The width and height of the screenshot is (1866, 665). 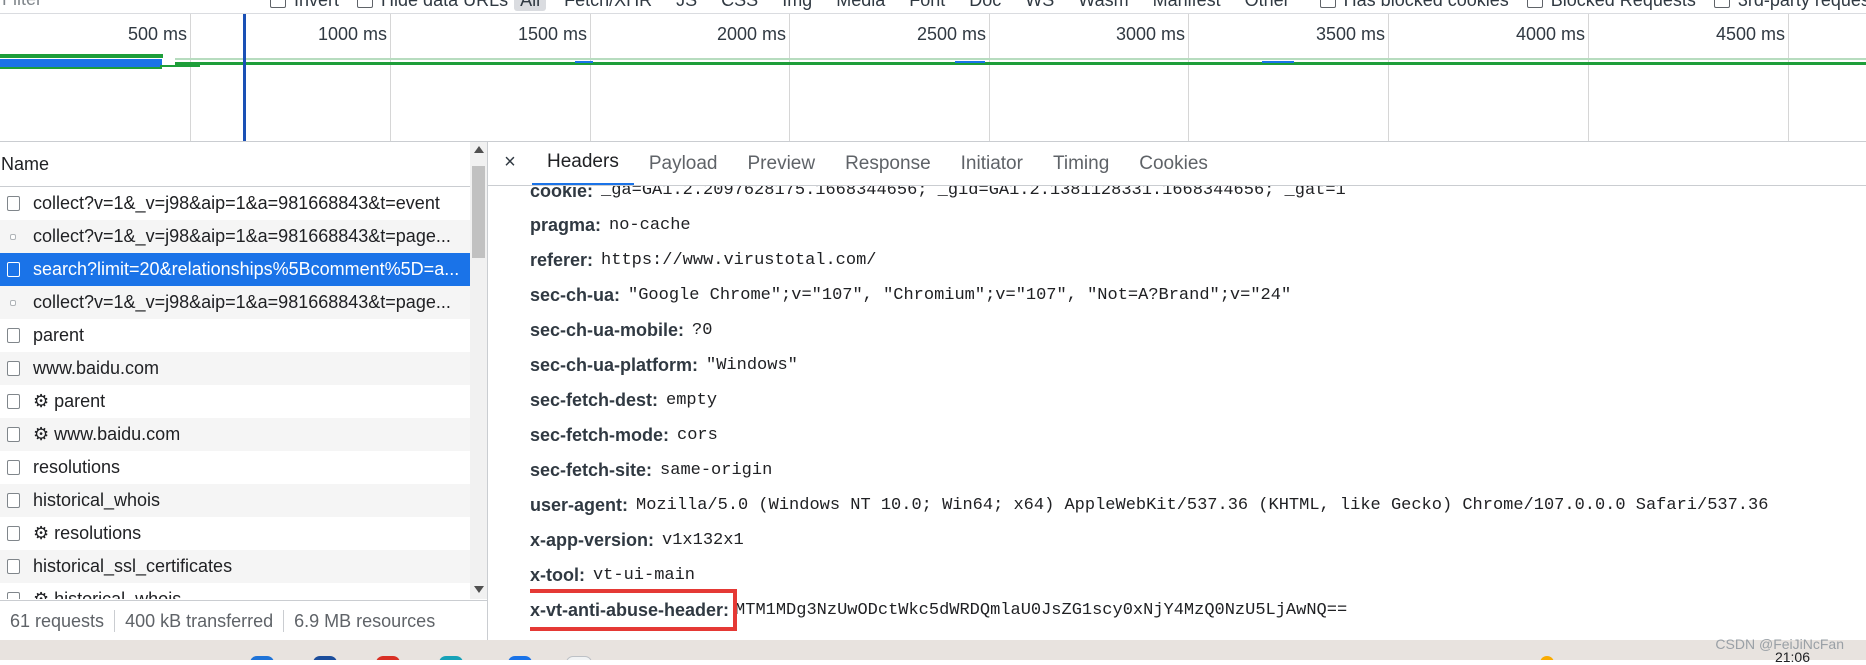 What do you see at coordinates (579, 505) in the screenshot?
I see `header-name: user-agent:` at bounding box center [579, 505].